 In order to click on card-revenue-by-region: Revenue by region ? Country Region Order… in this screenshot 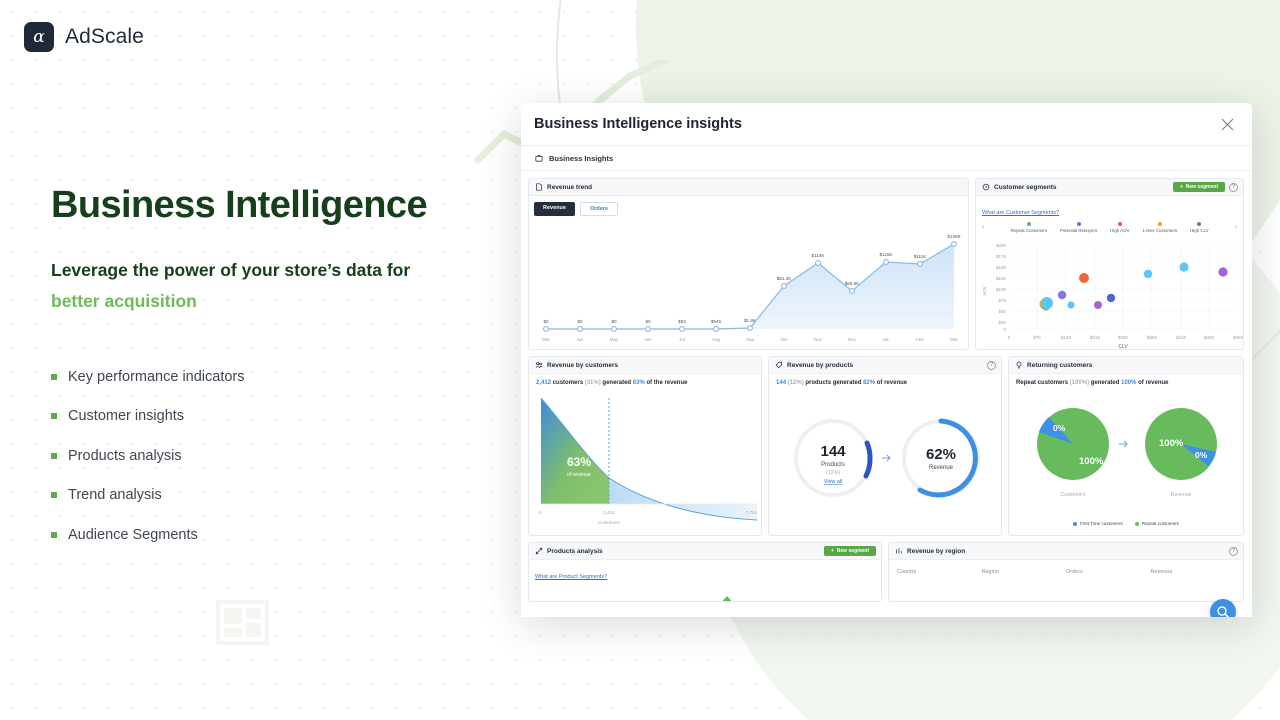, I will do `click(1066, 572)`.